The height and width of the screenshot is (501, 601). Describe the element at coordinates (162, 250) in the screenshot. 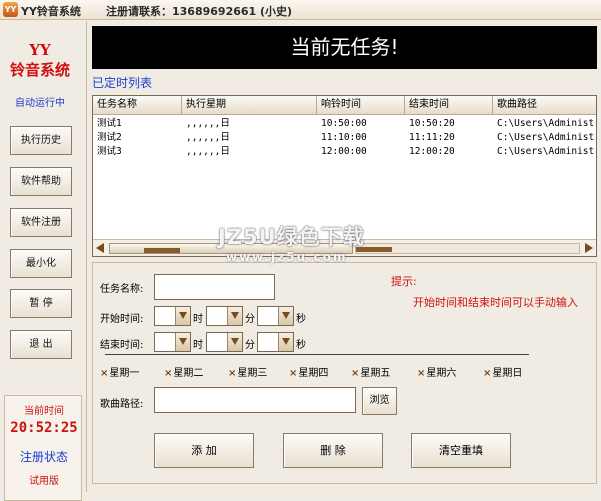

I see `scroll-grip-icon` at that location.